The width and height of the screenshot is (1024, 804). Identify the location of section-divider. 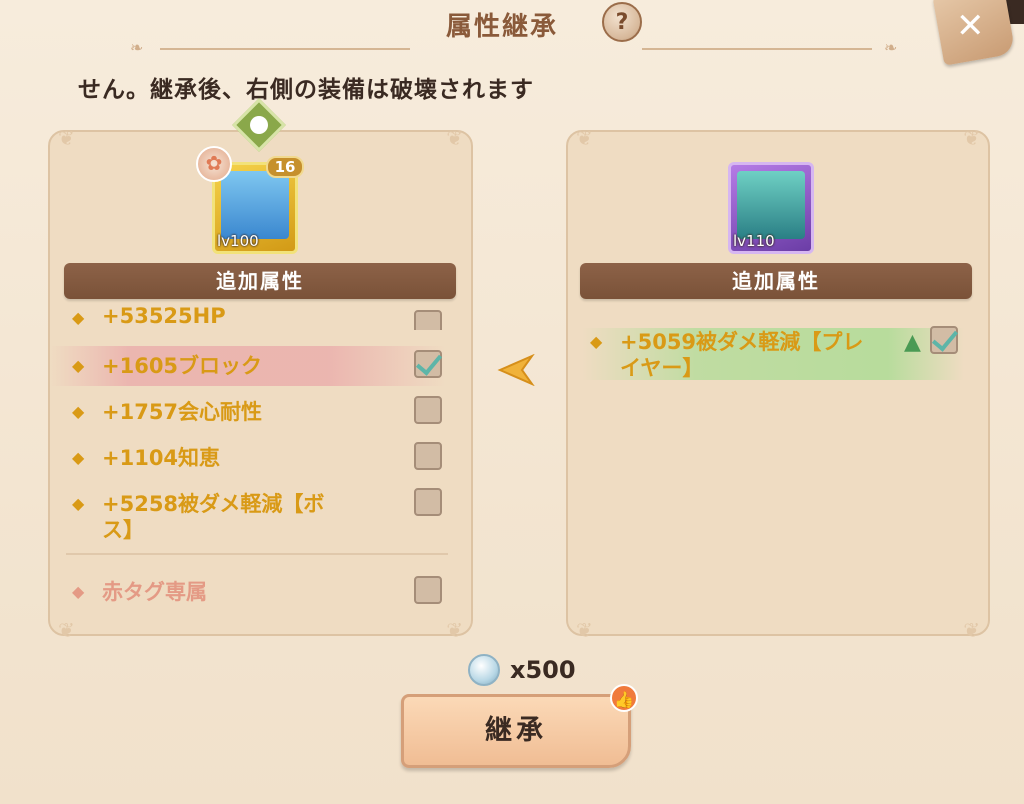
(257, 554).